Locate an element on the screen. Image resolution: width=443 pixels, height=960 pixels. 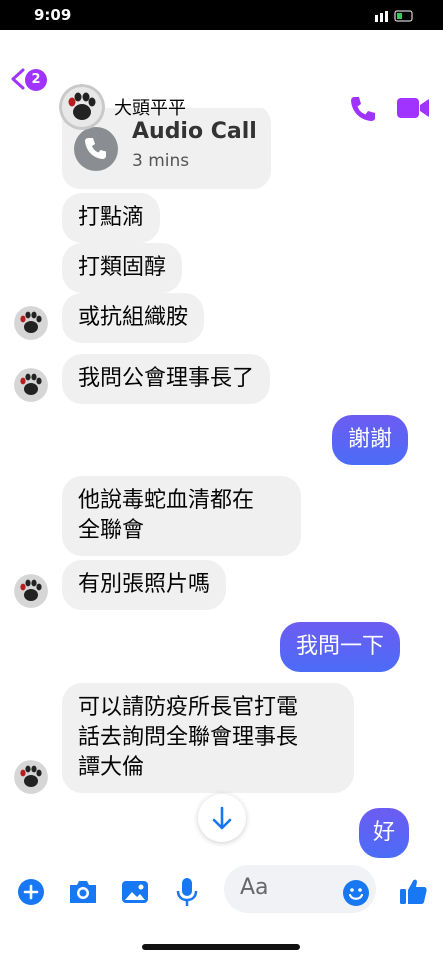
message-bubble: 他說毒蛇血清都在 全聯會 is located at coordinates (181, 516).